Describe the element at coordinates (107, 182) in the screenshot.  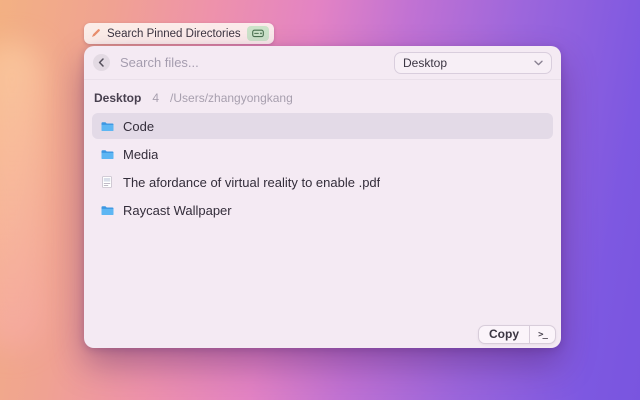
I see `pdf-file-icon` at that location.